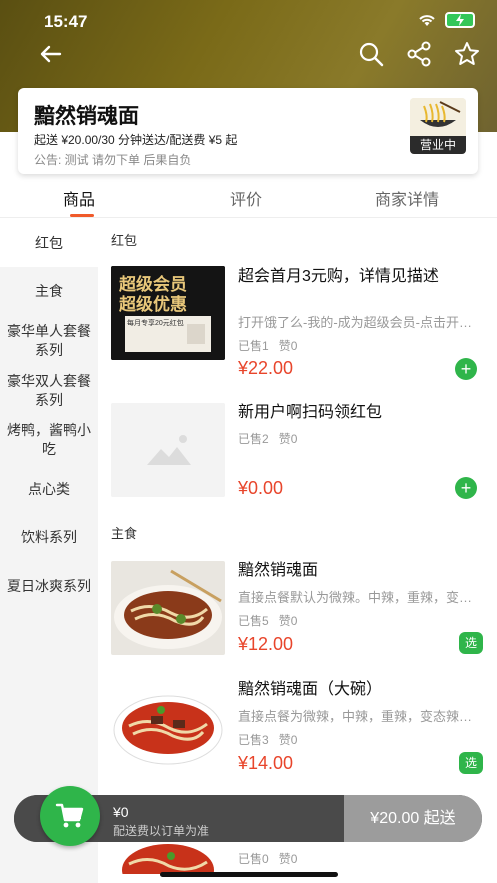 The image size is (497, 883). I want to click on product-name: 黯然销魂面（大碗）, so click(360, 690).